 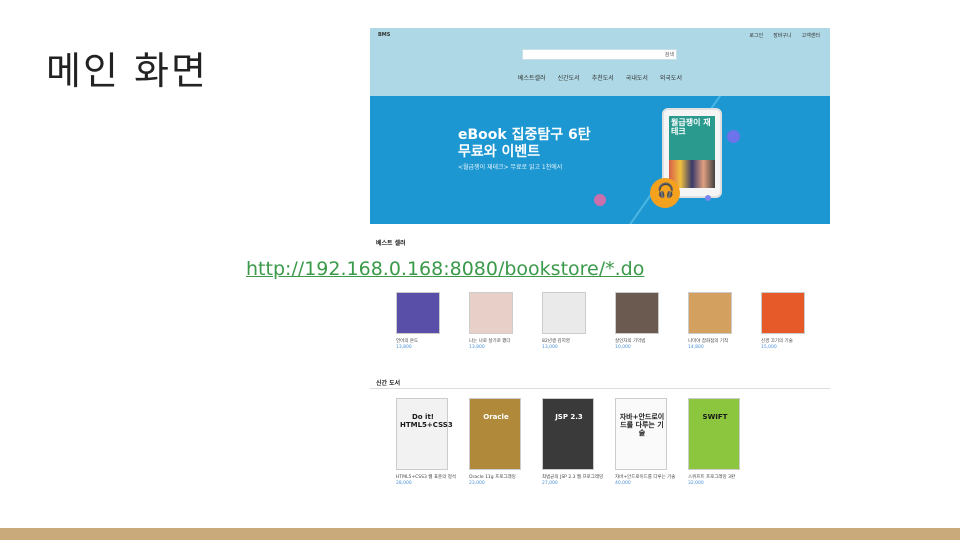 What do you see at coordinates (623, 483) in the screenshot?
I see `book-price: 40,000` at bounding box center [623, 483].